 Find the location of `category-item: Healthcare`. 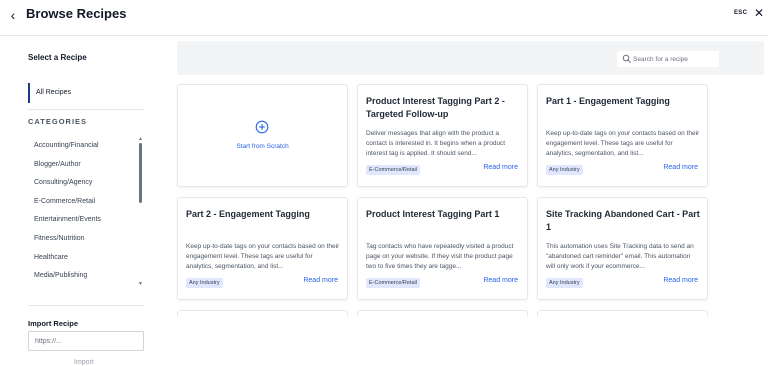

category-item: Healthcare is located at coordinates (82, 258).